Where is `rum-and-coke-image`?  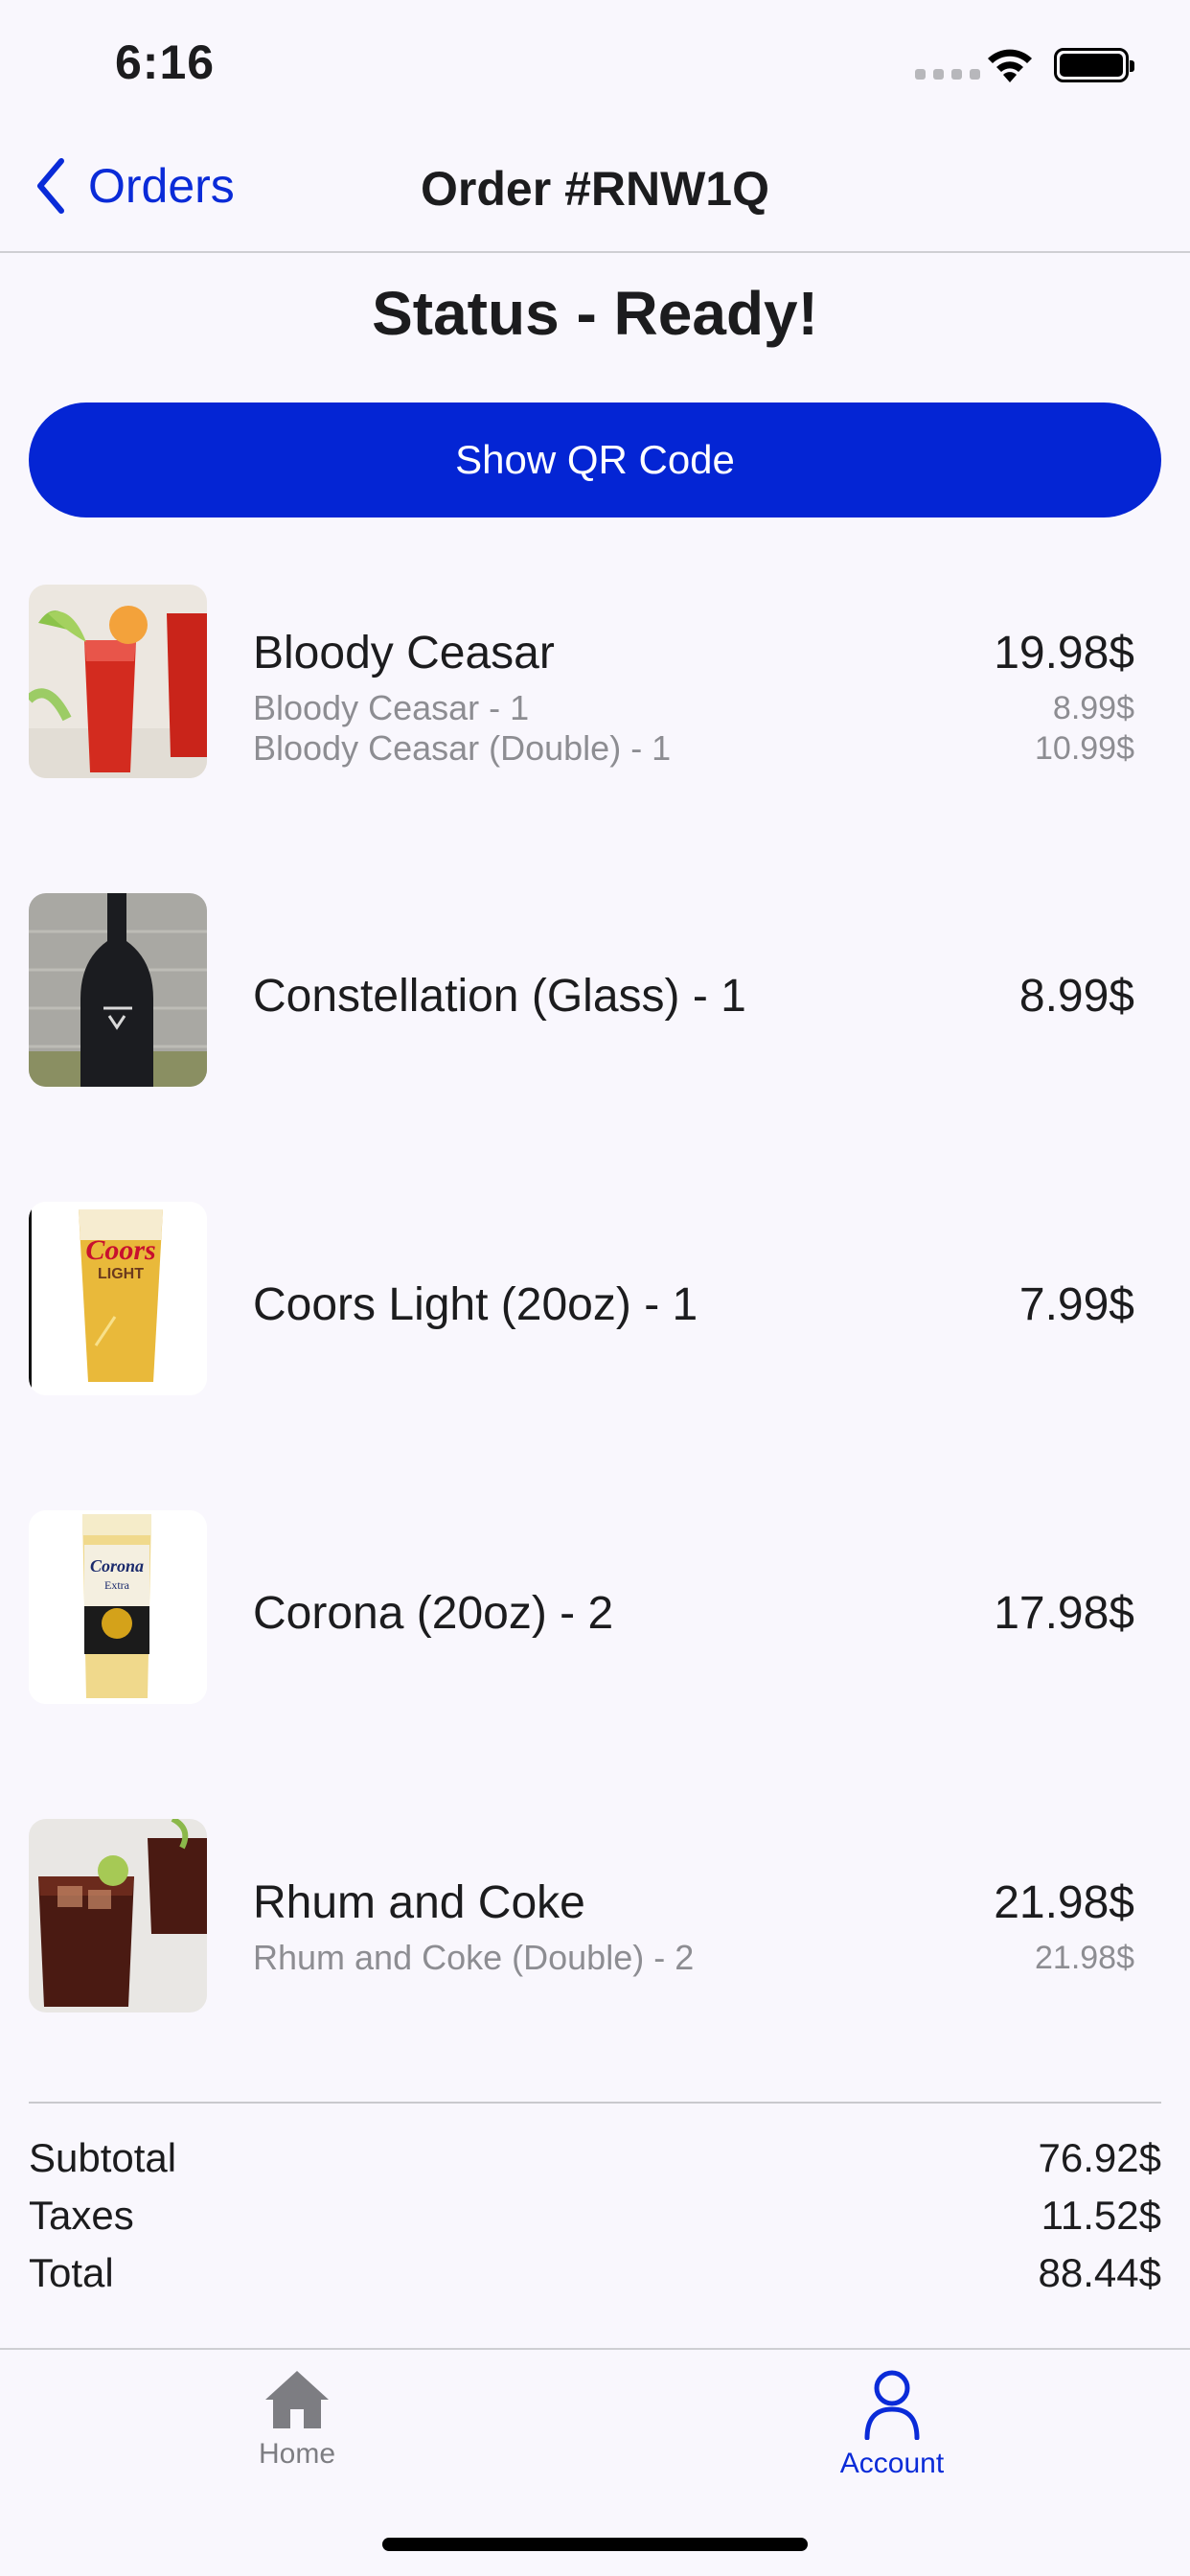 rum-and-coke-image is located at coordinates (118, 1915).